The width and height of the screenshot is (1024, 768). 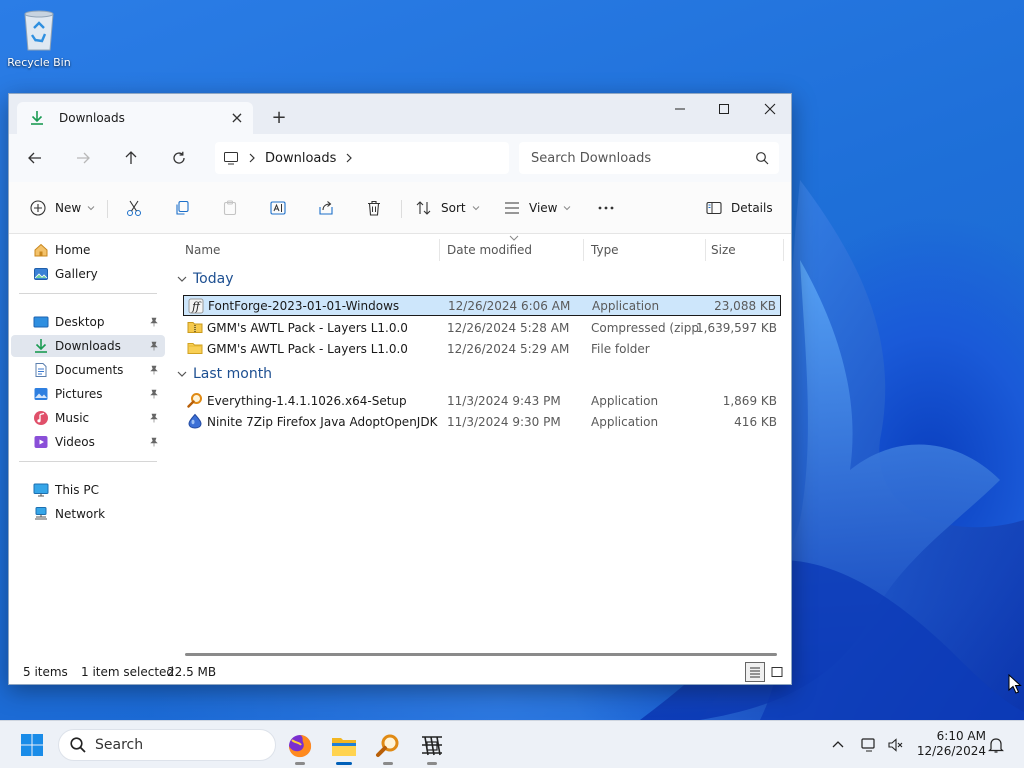 I want to click on sort-button: Sort, so click(x=447, y=208).